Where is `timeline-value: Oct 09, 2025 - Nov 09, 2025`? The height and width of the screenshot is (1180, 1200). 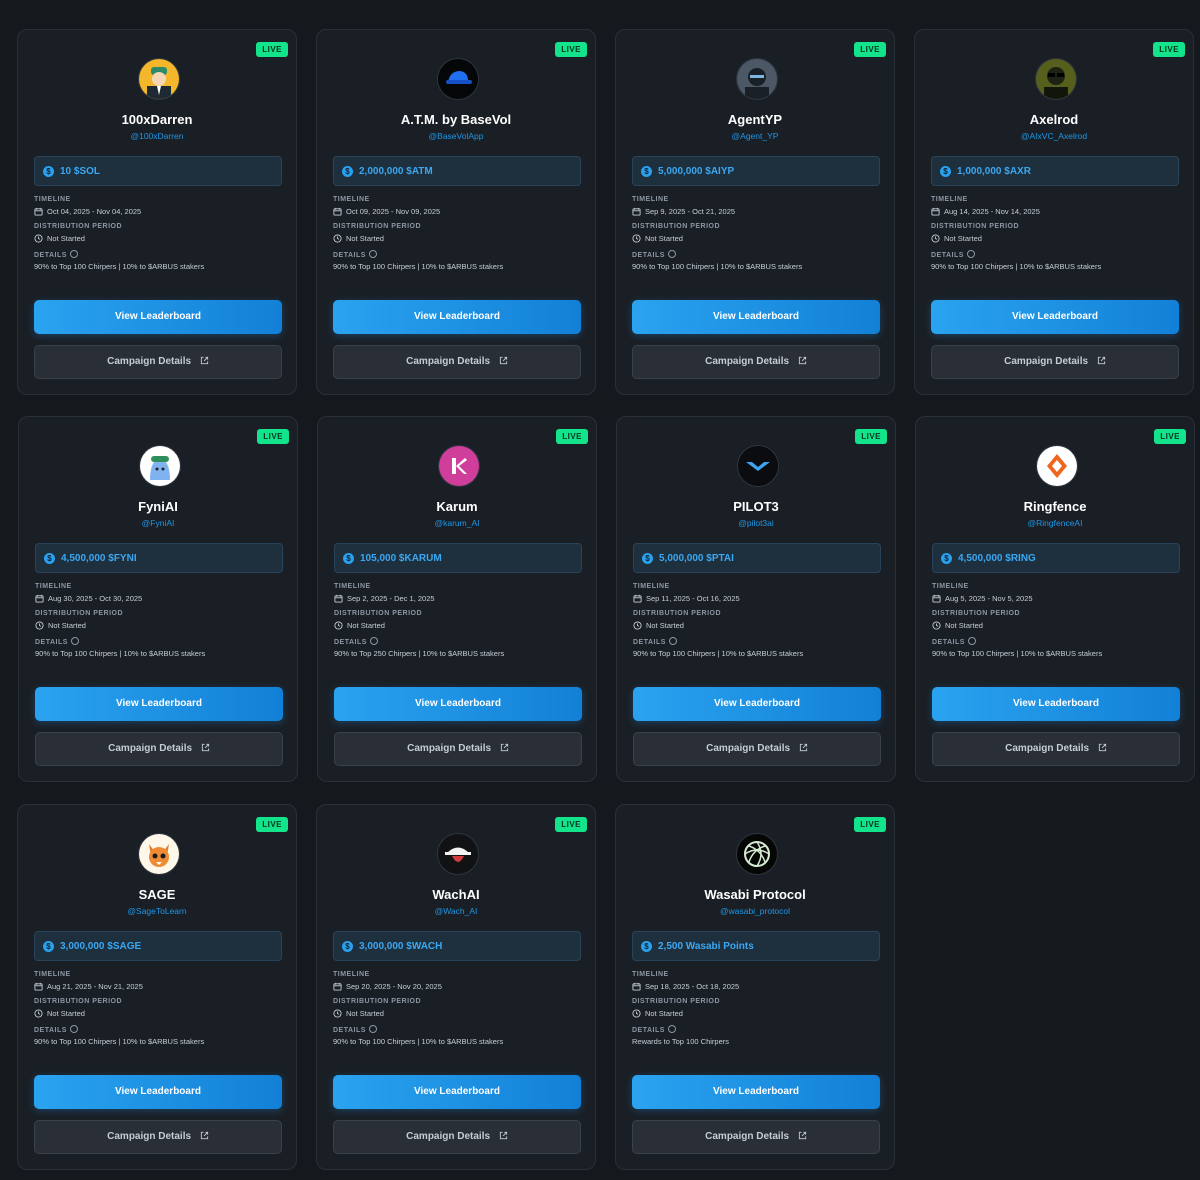
timeline-value: Oct 09, 2025 - Nov 09, 2025 is located at coordinates (386, 211).